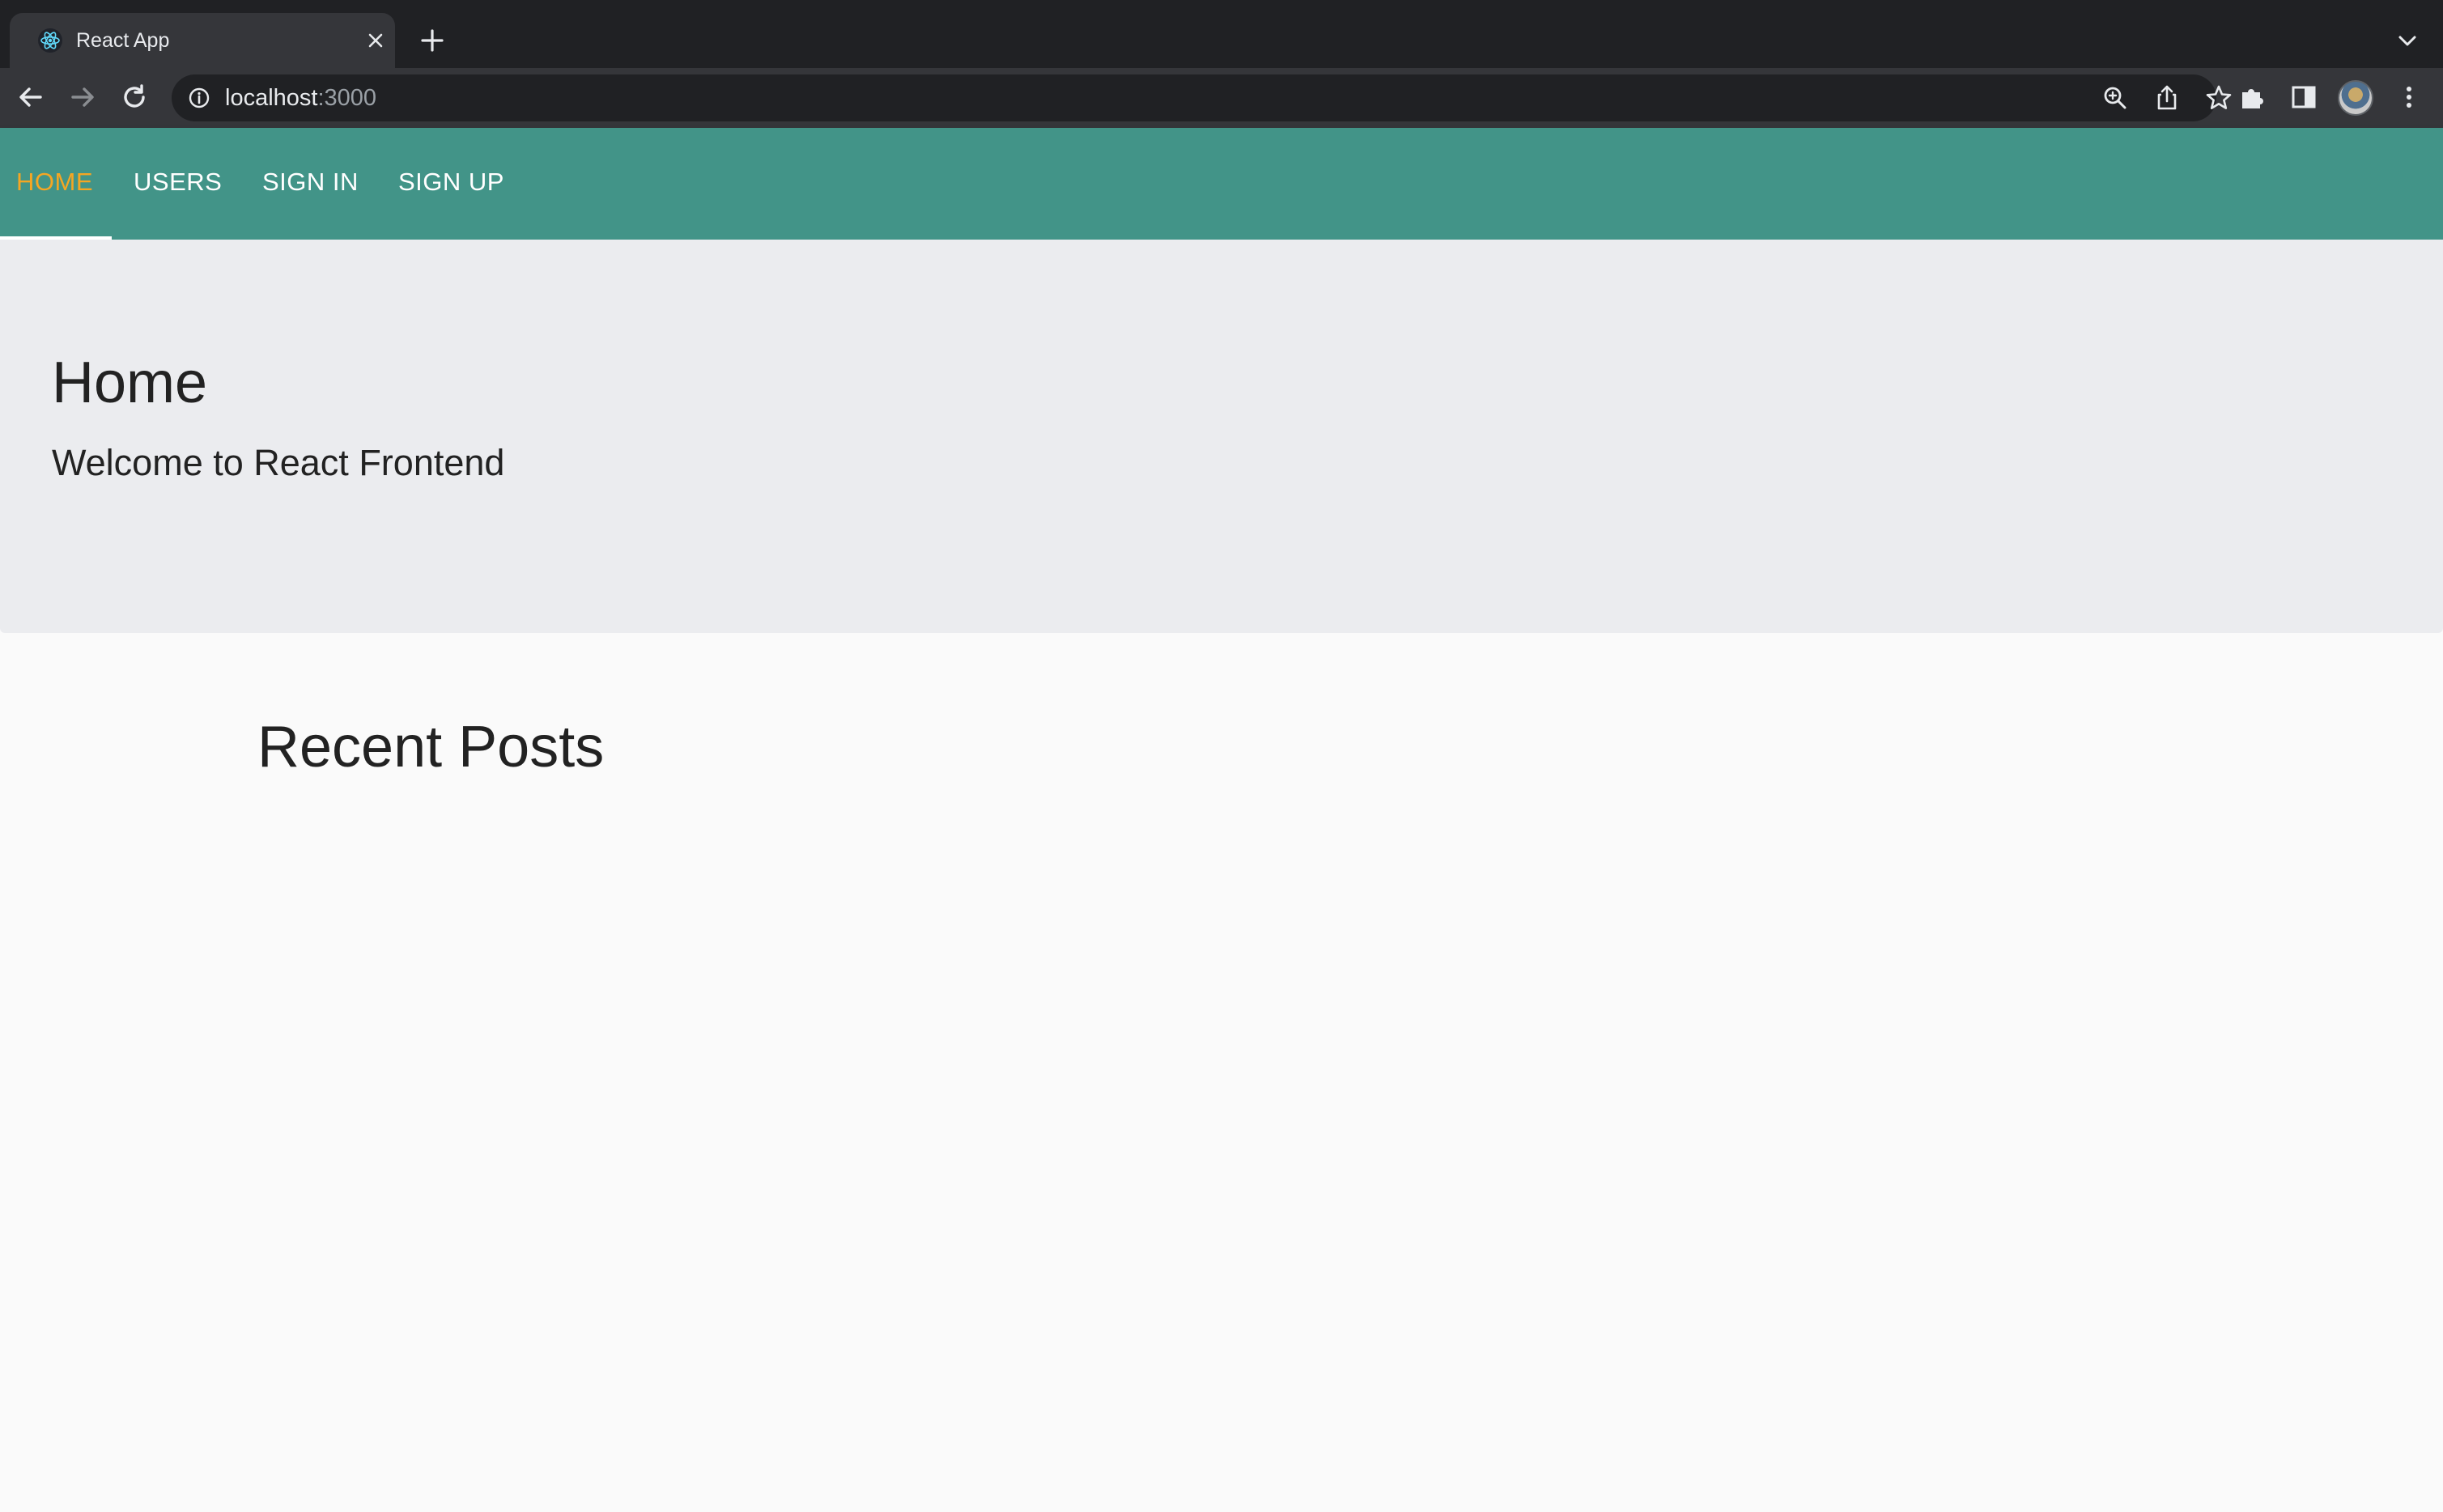  What do you see at coordinates (2218, 98) in the screenshot?
I see `star-icon` at bounding box center [2218, 98].